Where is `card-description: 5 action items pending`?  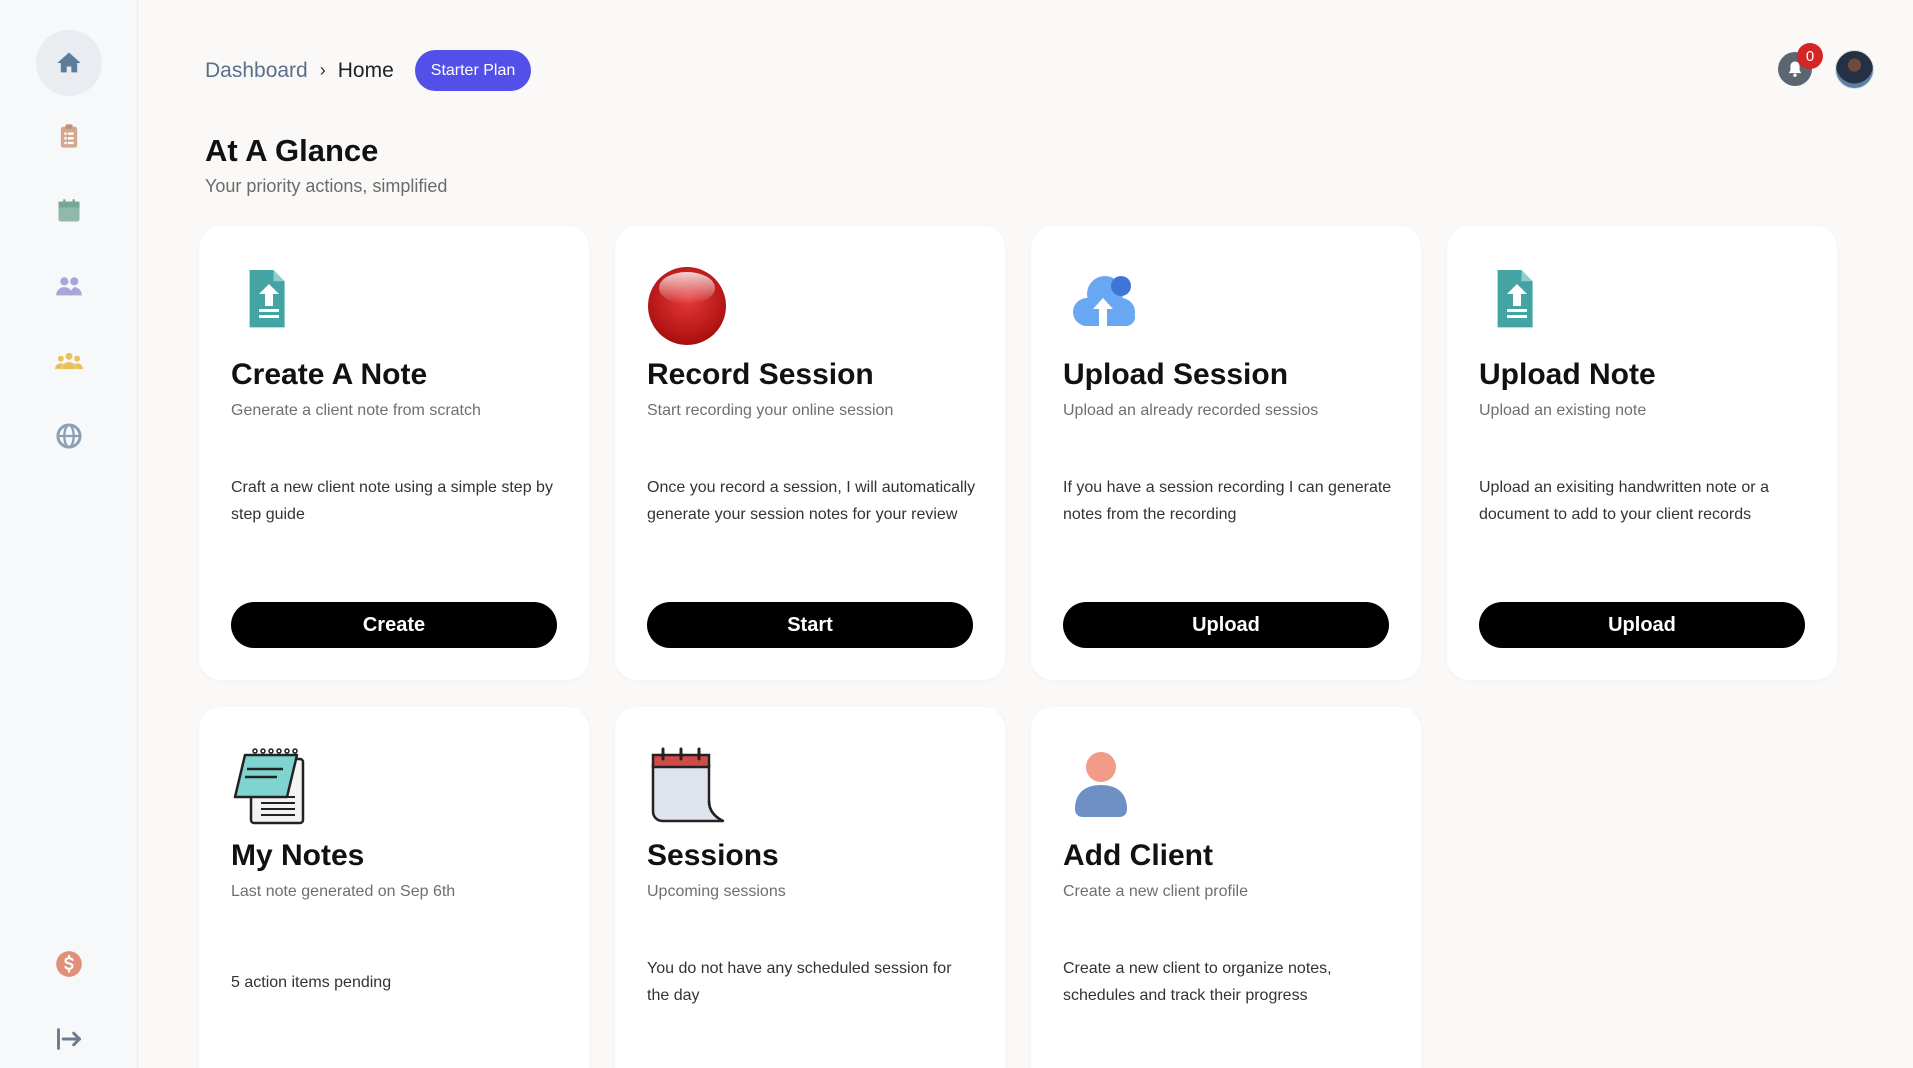
card-description: 5 action items pending is located at coordinates (311, 982).